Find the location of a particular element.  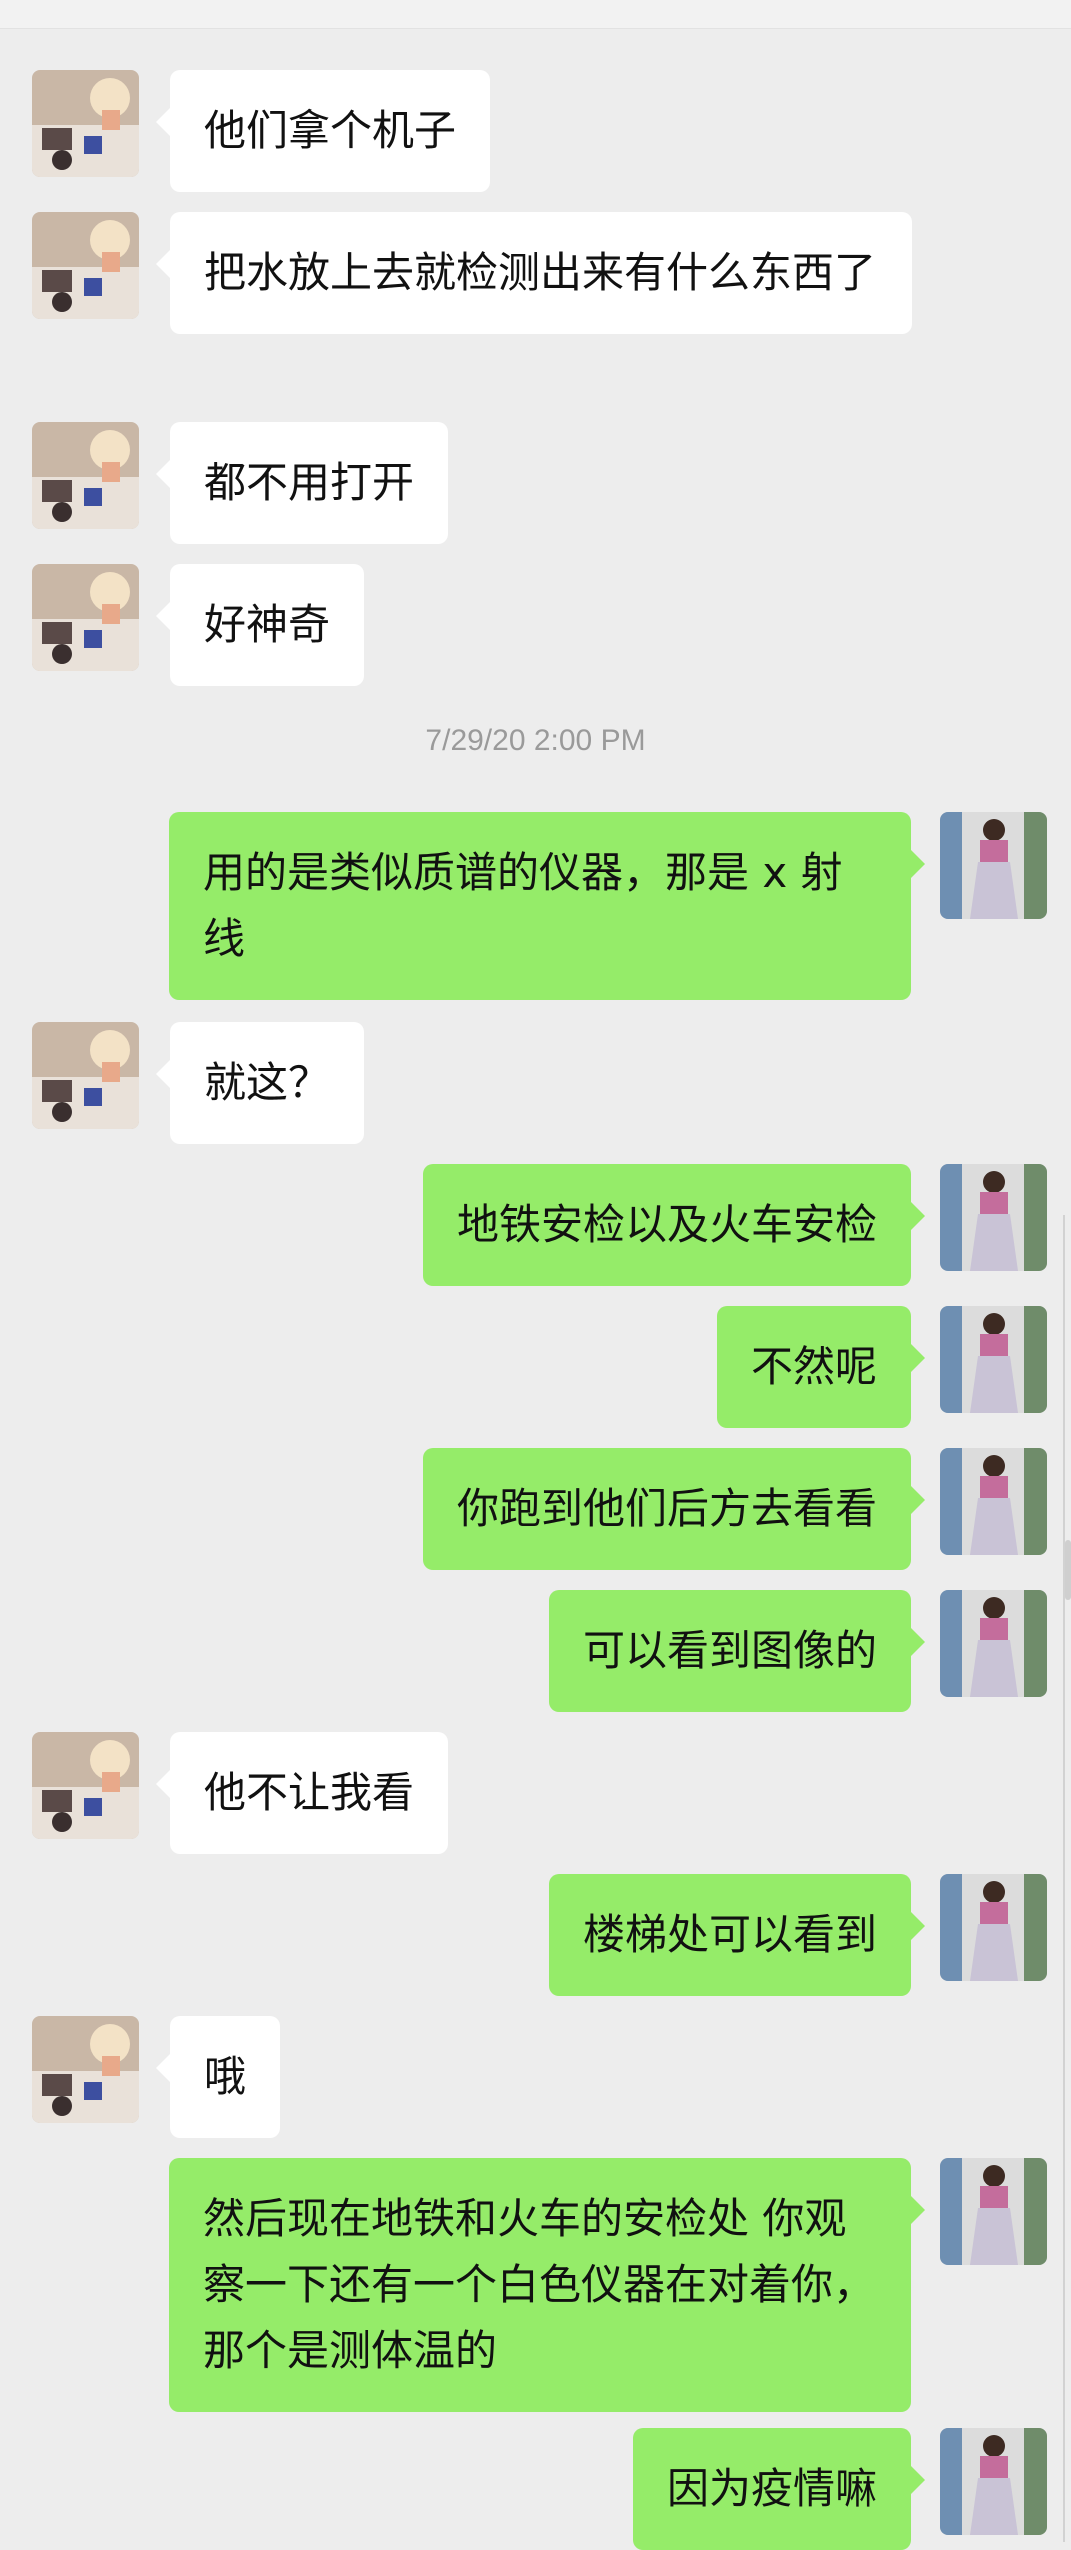

incoming-message-bubble: 他不让我看 is located at coordinates (302, 1793).